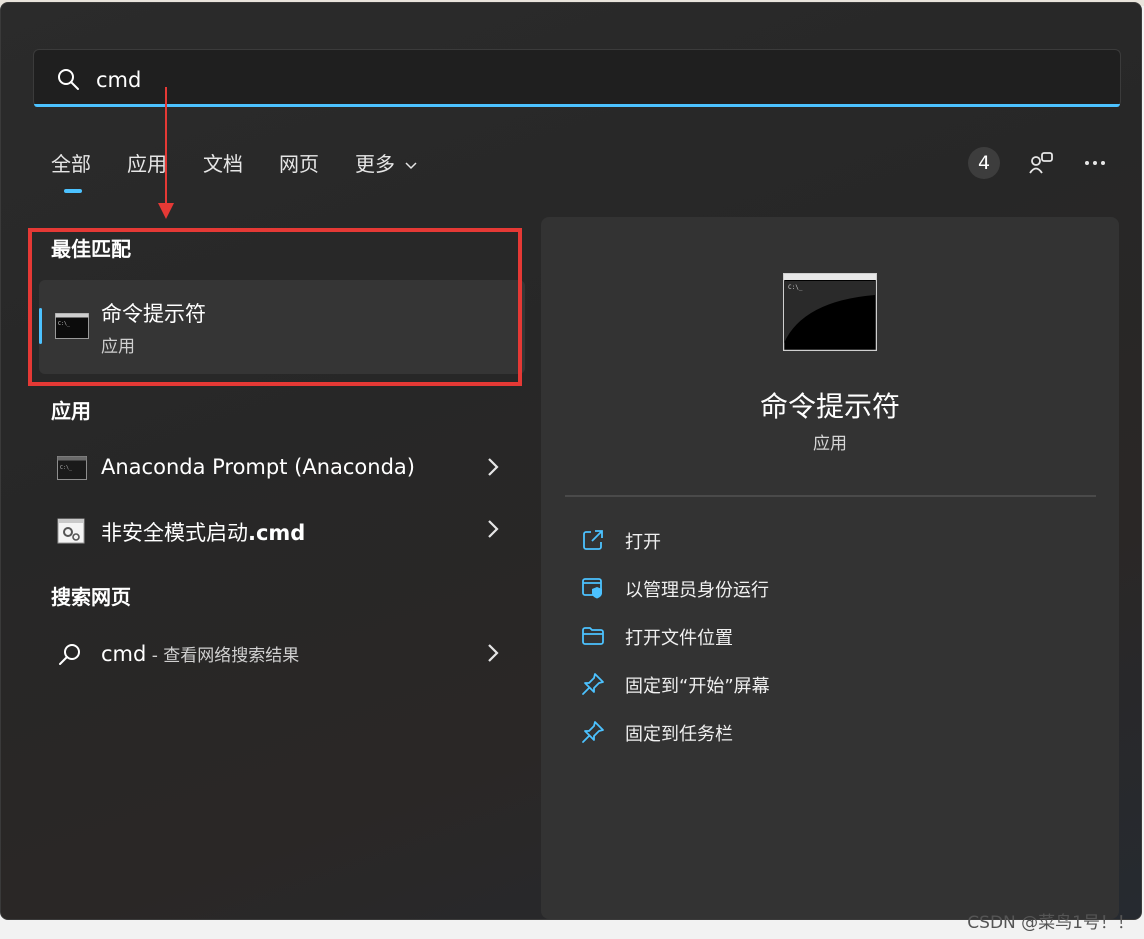 The height and width of the screenshot is (939, 1144). What do you see at coordinates (679, 638) in the screenshot?
I see `action-label: 打开文件位置` at bounding box center [679, 638].